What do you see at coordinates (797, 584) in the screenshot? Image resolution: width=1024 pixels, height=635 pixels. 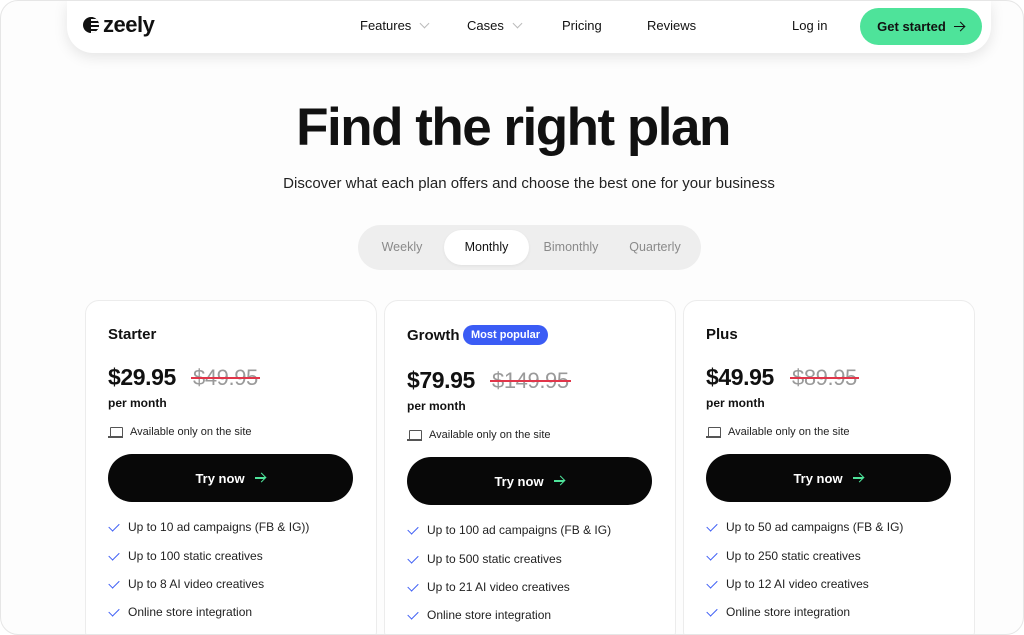 I see `feature-text: Up to 12 AI video creatives` at bounding box center [797, 584].